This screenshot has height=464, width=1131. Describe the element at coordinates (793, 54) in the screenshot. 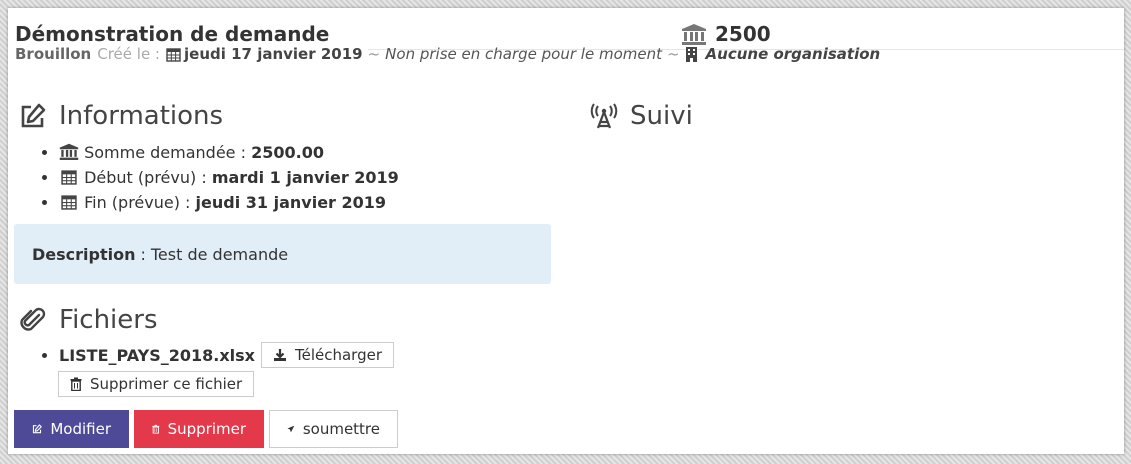

I see `organization-name: Aucune organisation` at that location.